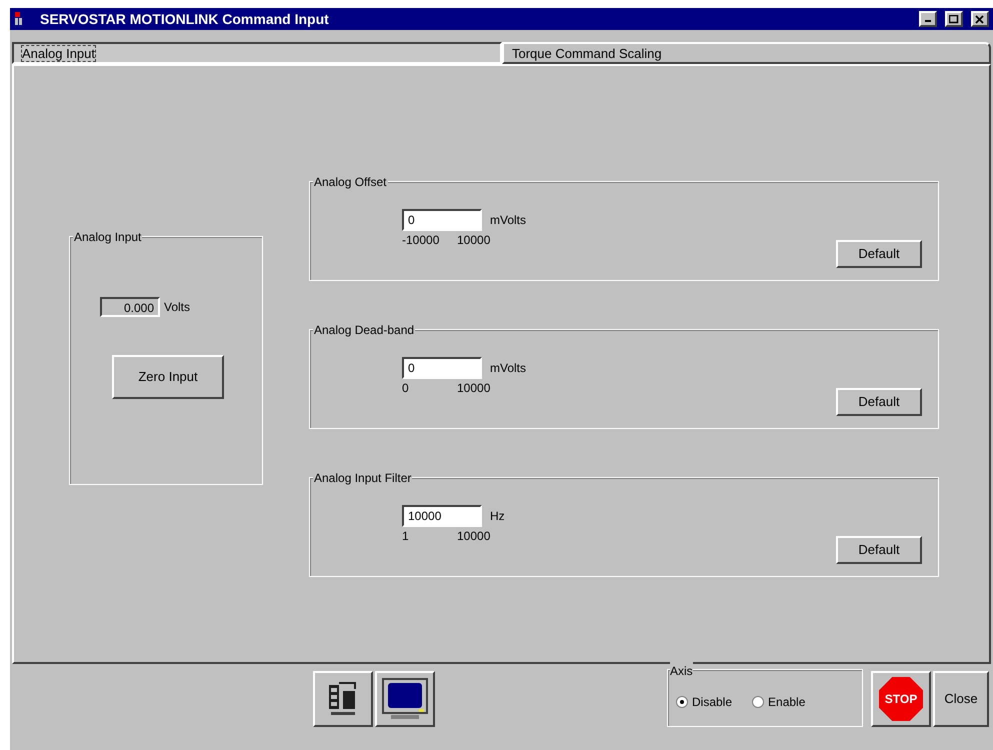 Image resolution: width=993 pixels, height=750 pixels. I want to click on zero-input-button: Zero Input, so click(168, 377).